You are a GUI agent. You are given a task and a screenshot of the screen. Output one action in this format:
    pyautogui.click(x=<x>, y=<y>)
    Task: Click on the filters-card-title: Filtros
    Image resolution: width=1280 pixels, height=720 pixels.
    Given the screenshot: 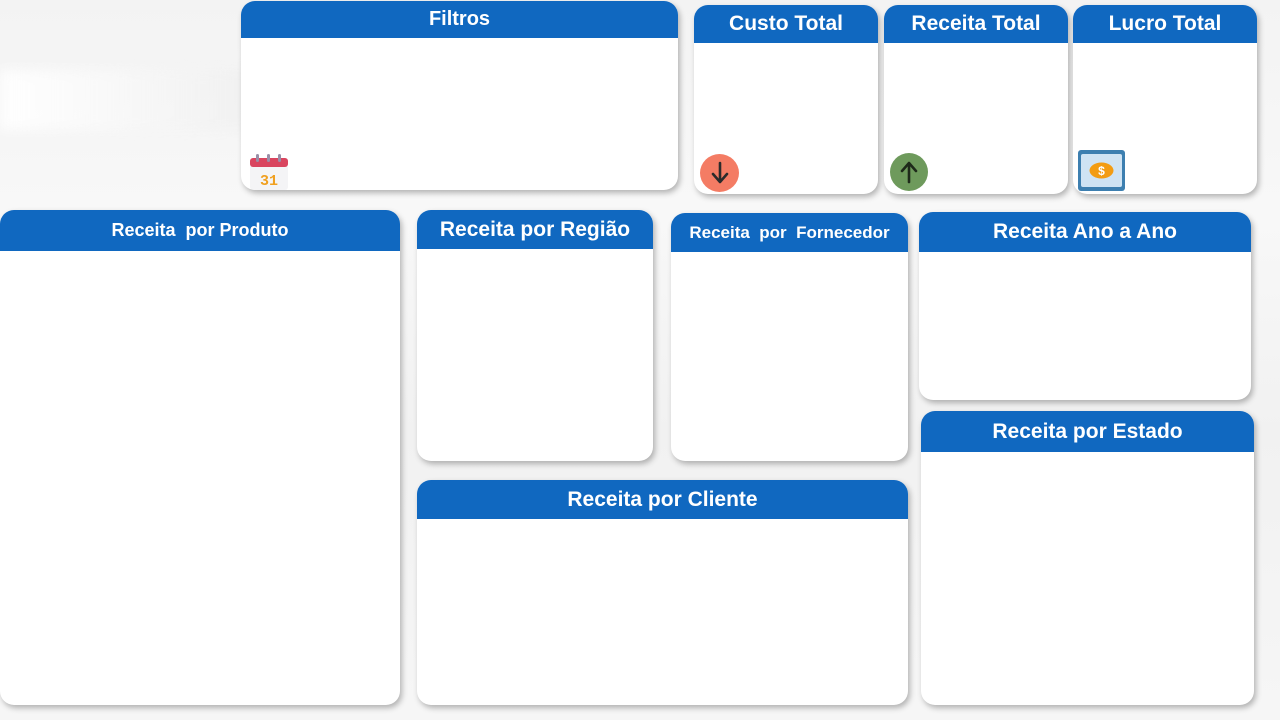 What is the action you would take?
    pyautogui.click(x=459, y=19)
    